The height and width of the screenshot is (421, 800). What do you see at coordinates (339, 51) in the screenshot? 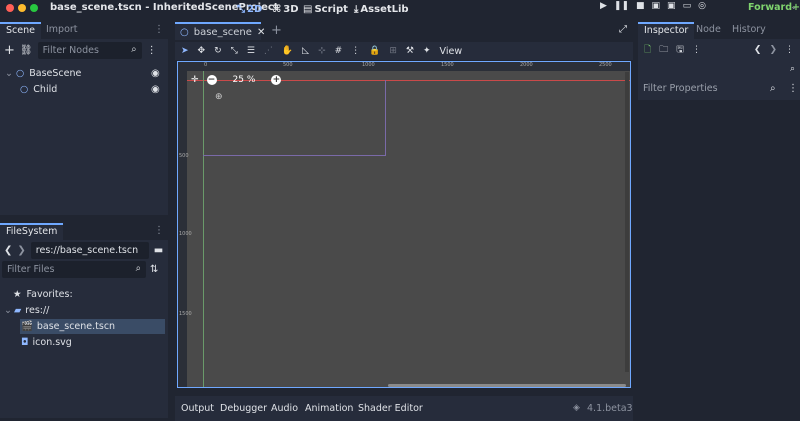
I see `grid-snap-icon: #` at bounding box center [339, 51].